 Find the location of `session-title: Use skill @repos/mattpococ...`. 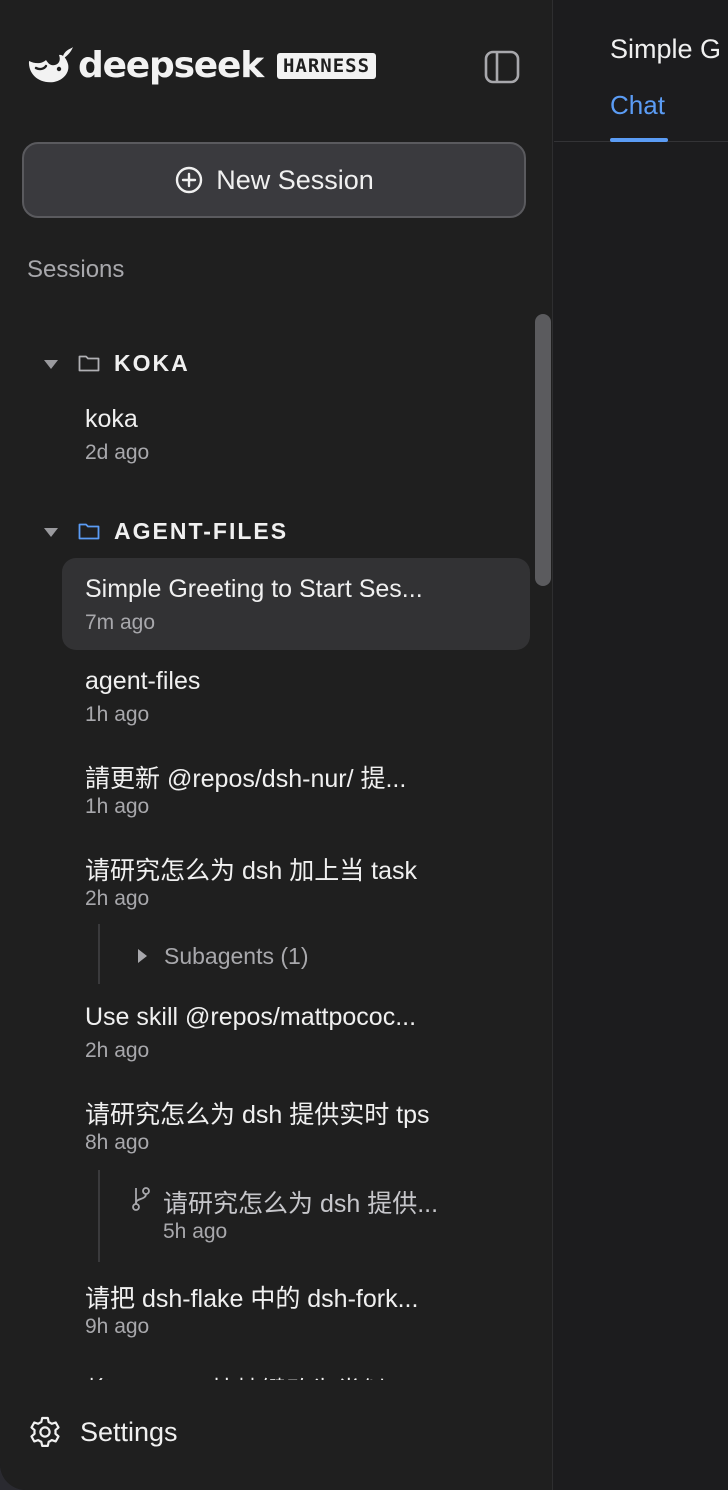

session-title: Use skill @repos/mattpococ... is located at coordinates (251, 1017).